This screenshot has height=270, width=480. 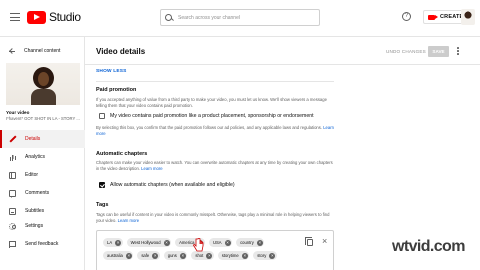 I want to click on back-to-channel-content: Channel content, so click(x=42, y=51).